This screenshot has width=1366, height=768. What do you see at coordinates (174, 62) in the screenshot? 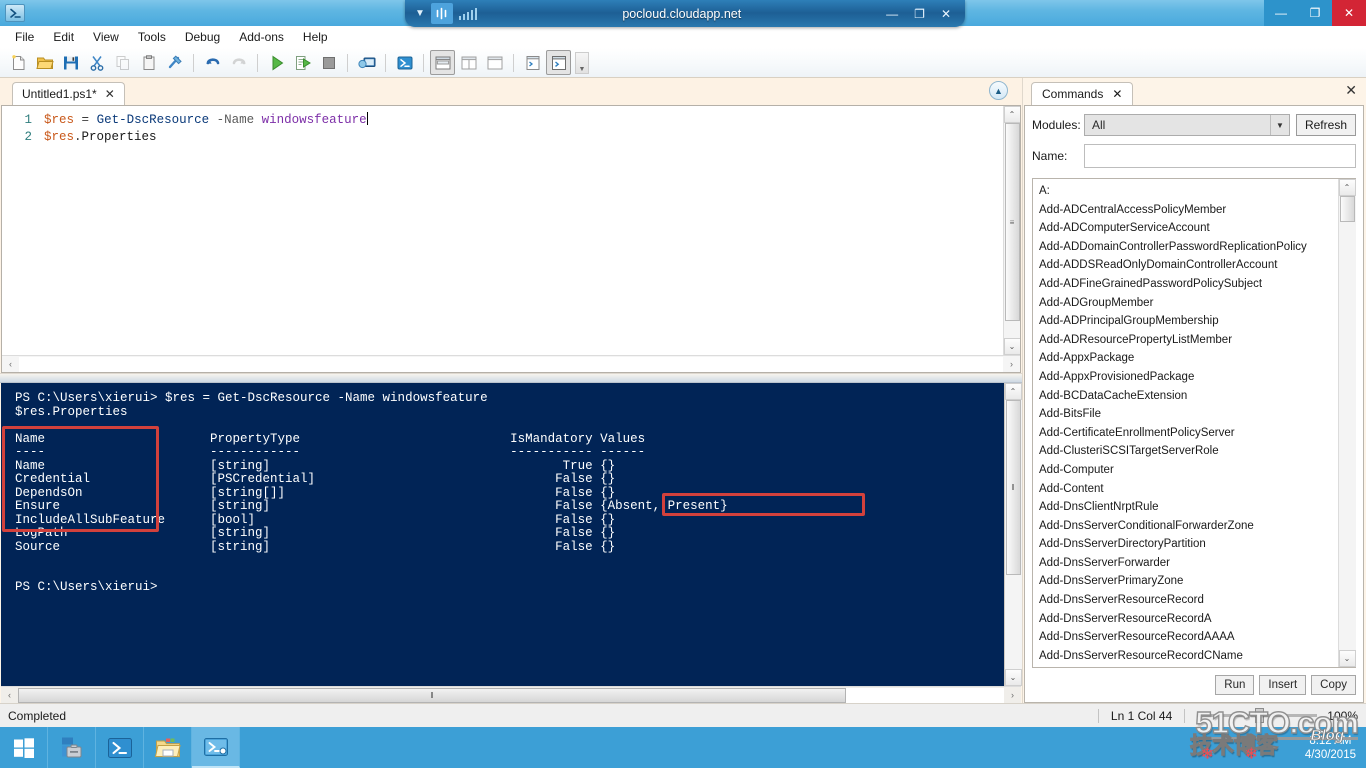
I see `clear-console-icon` at bounding box center [174, 62].